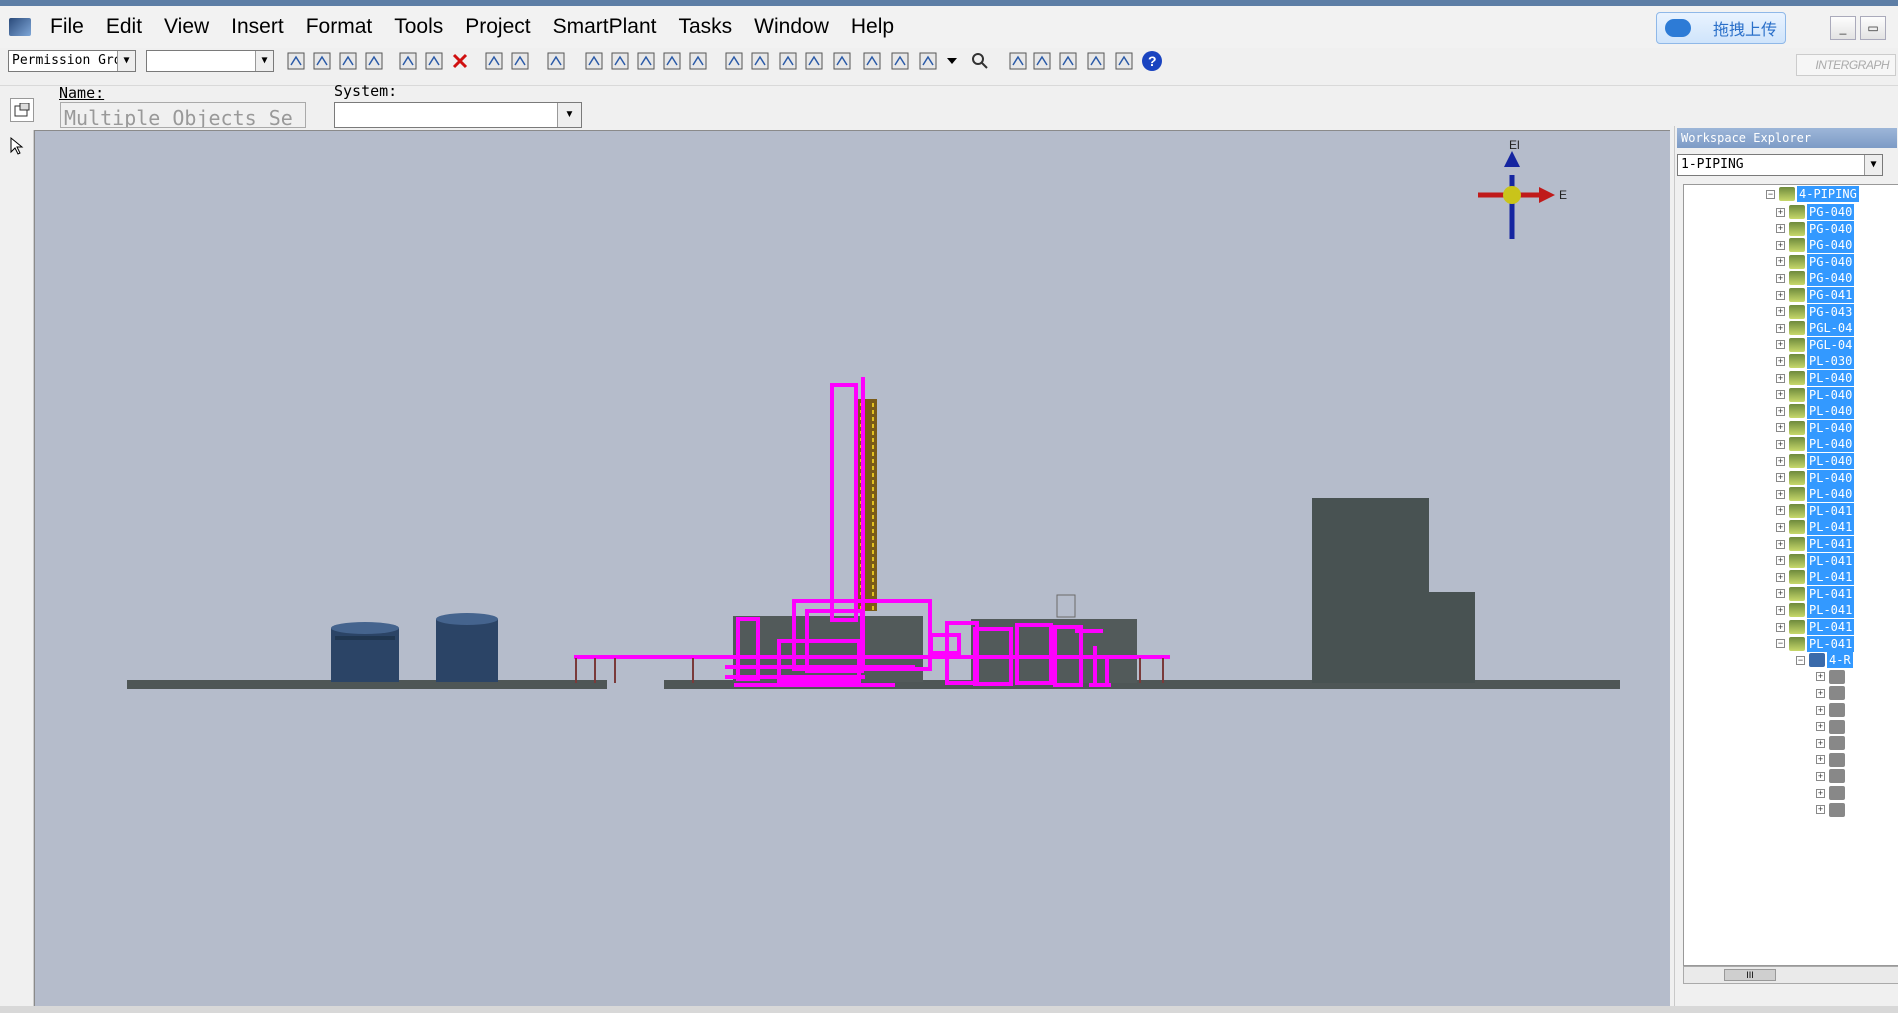 The height and width of the screenshot is (1013, 1898). Describe the element at coordinates (322, 61) in the screenshot. I see `open-folder-icon` at that location.